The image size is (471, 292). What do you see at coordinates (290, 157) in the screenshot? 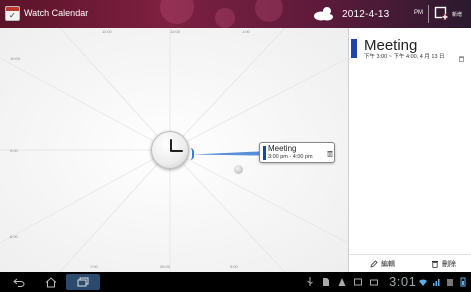
I see `event-time: 3:00 pm - 4:00 pm` at bounding box center [290, 157].